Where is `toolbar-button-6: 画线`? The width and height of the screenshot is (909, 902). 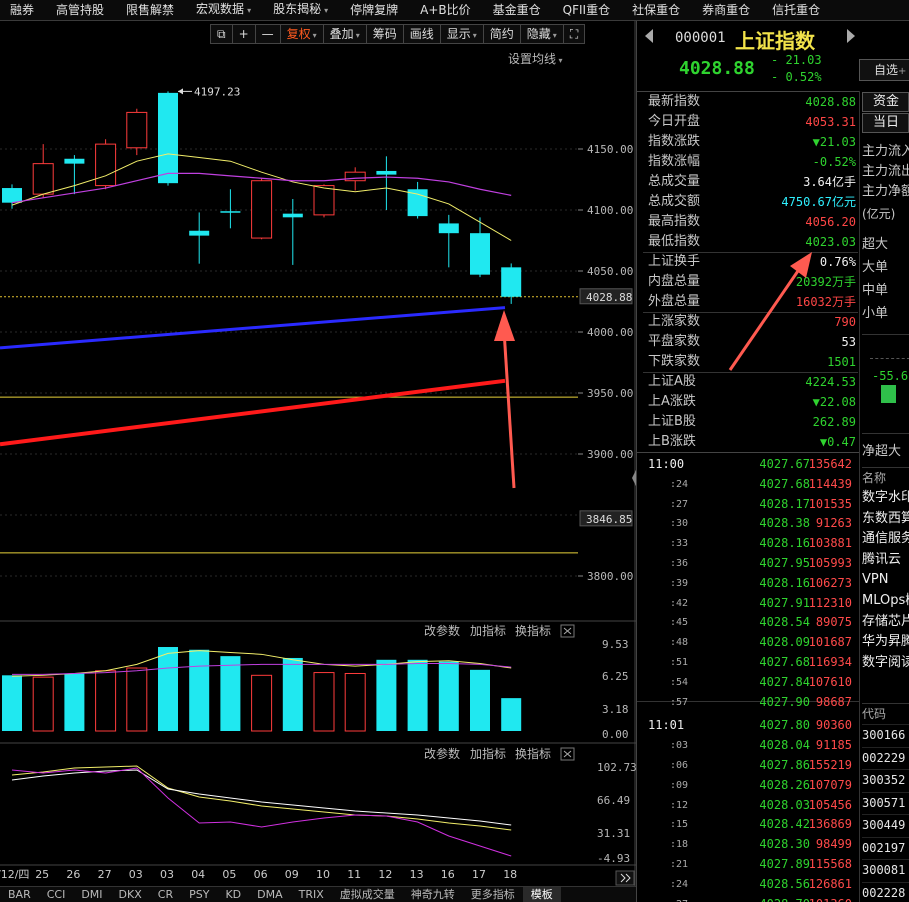
toolbar-button-6: 画线 is located at coordinates (421, 34).